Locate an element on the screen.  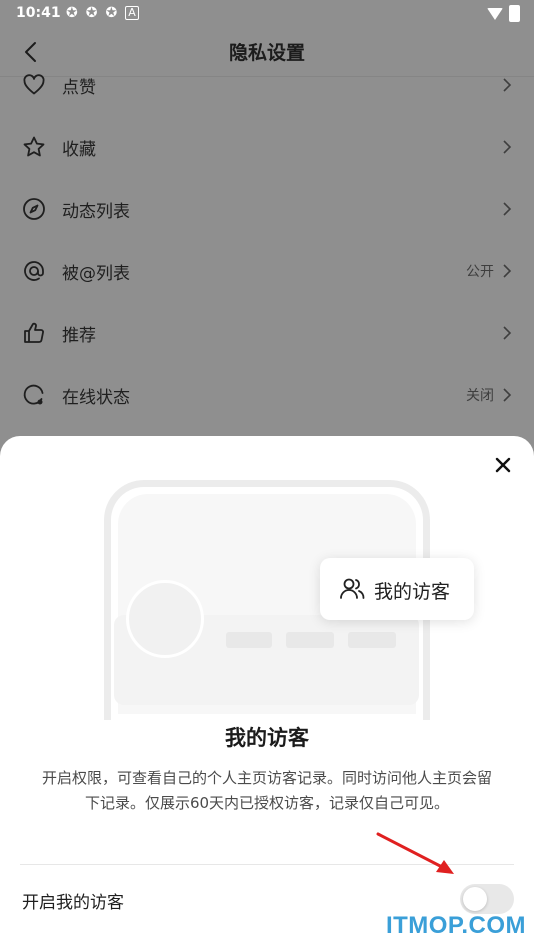
status-right is located at coordinates (503, 13).